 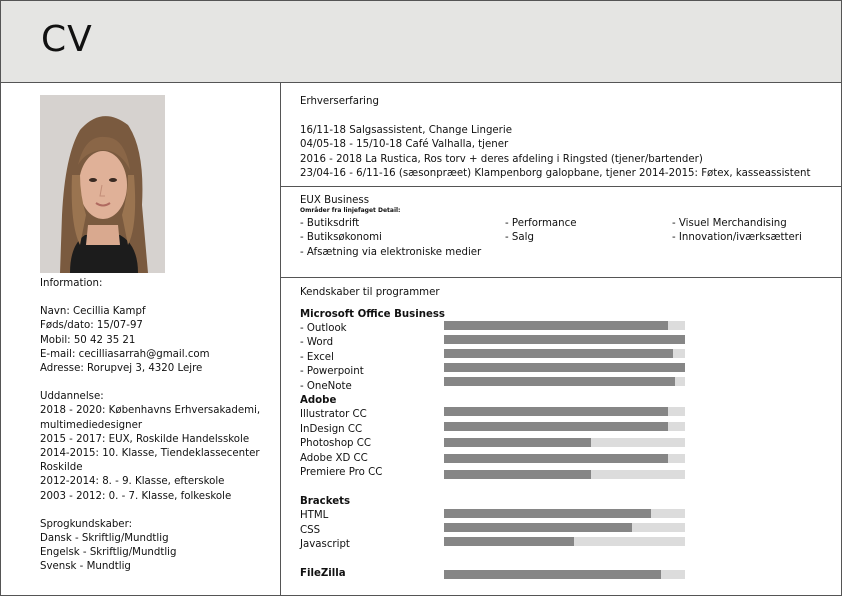 What do you see at coordinates (71, 283) in the screenshot?
I see `info-heading: Information:` at bounding box center [71, 283].